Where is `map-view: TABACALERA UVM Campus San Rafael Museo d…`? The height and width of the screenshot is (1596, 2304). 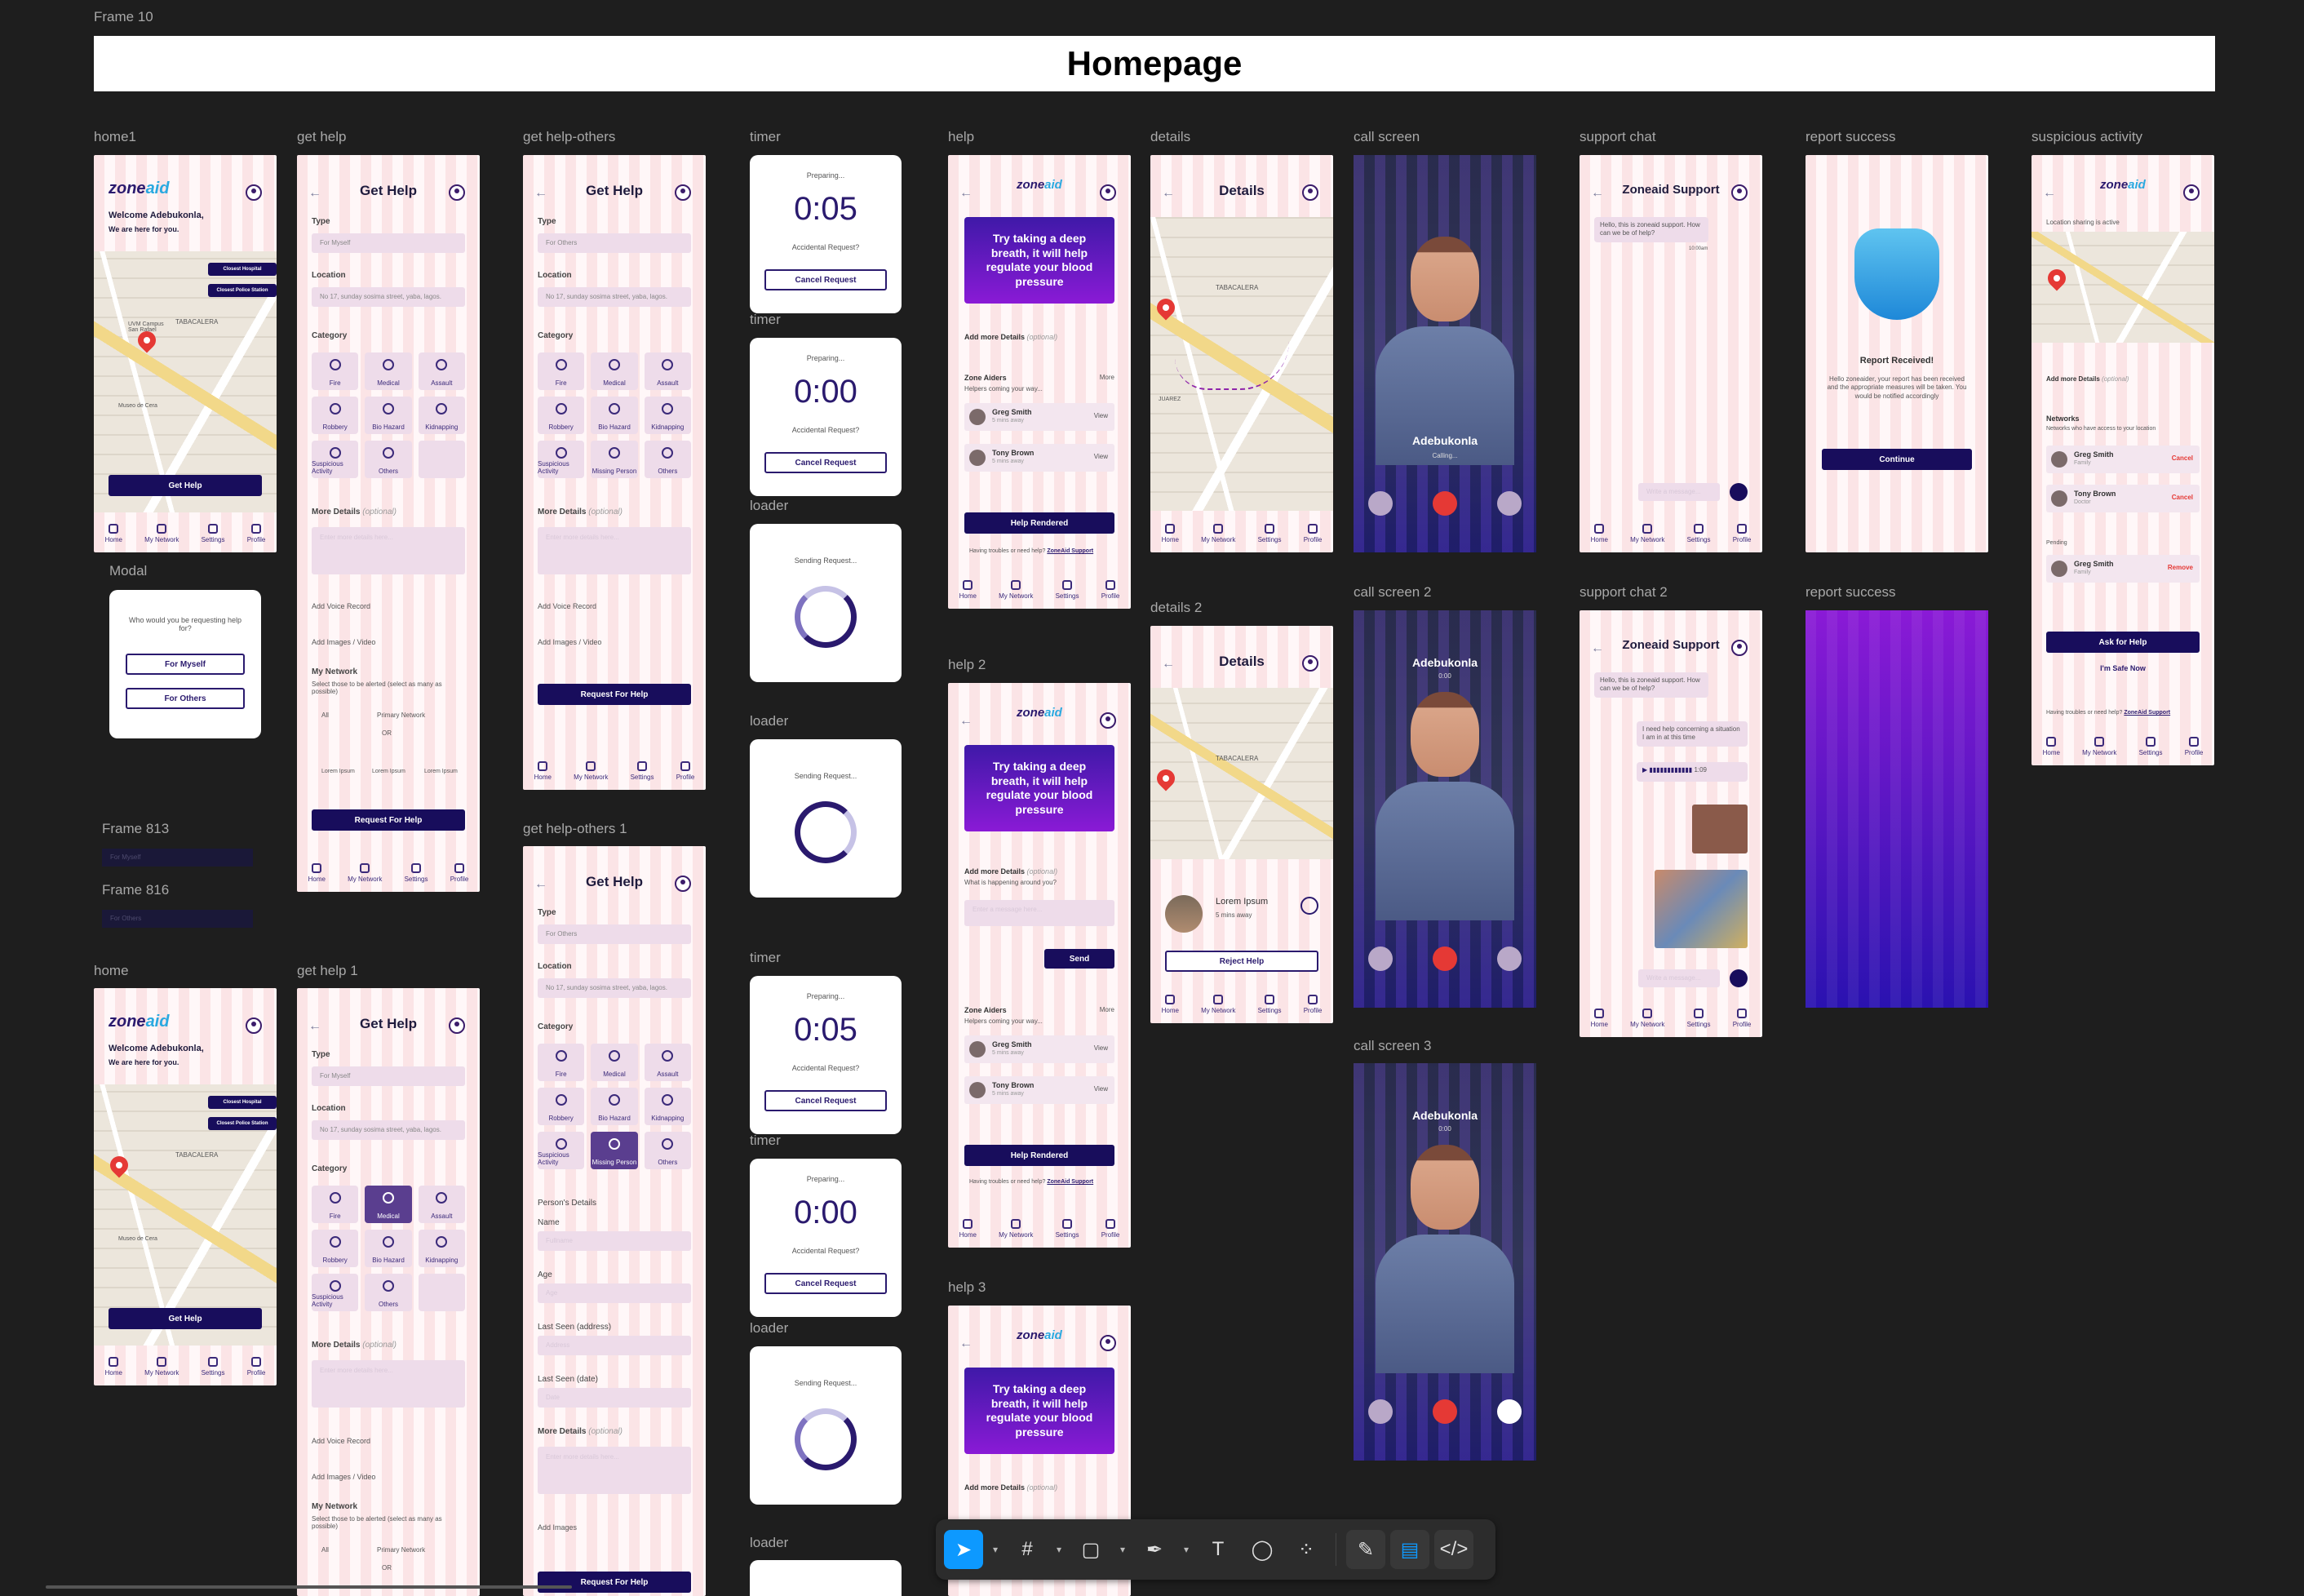
map-view: TABACALERA UVM Campus San Rafael Museo d… is located at coordinates (185, 381).